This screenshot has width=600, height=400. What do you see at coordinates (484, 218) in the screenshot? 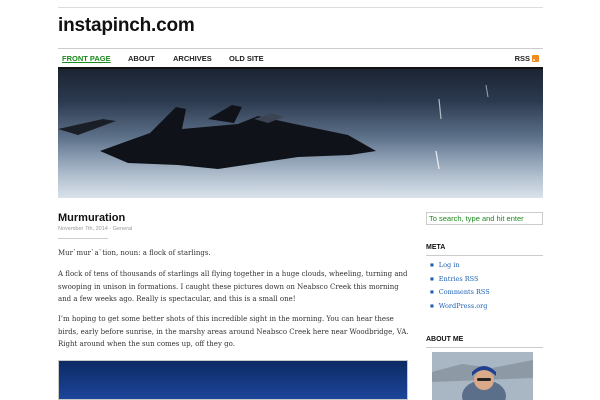
I see `search-input: To search, type and hit enter` at bounding box center [484, 218].